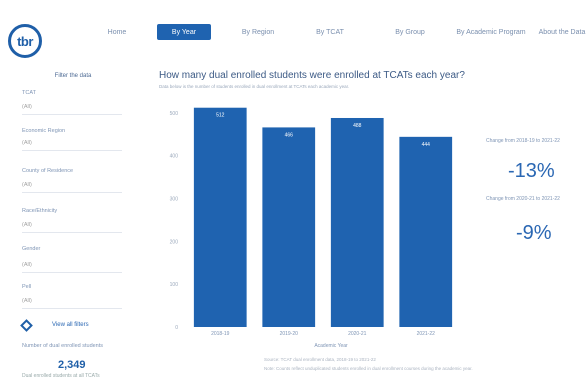  I want to click on y-tick-label: 200, so click(174, 242).